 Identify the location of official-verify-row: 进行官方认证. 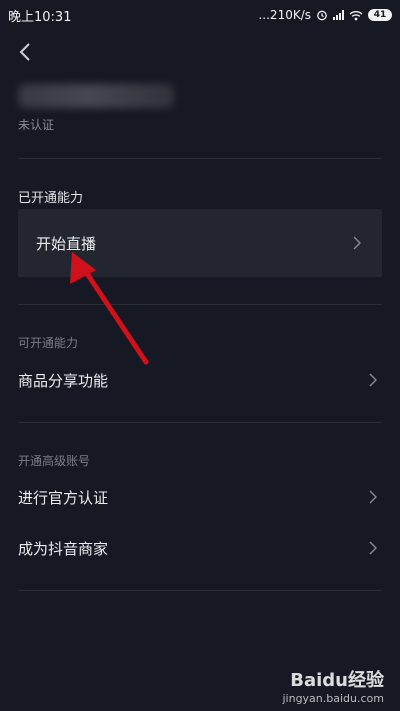
(200, 497).